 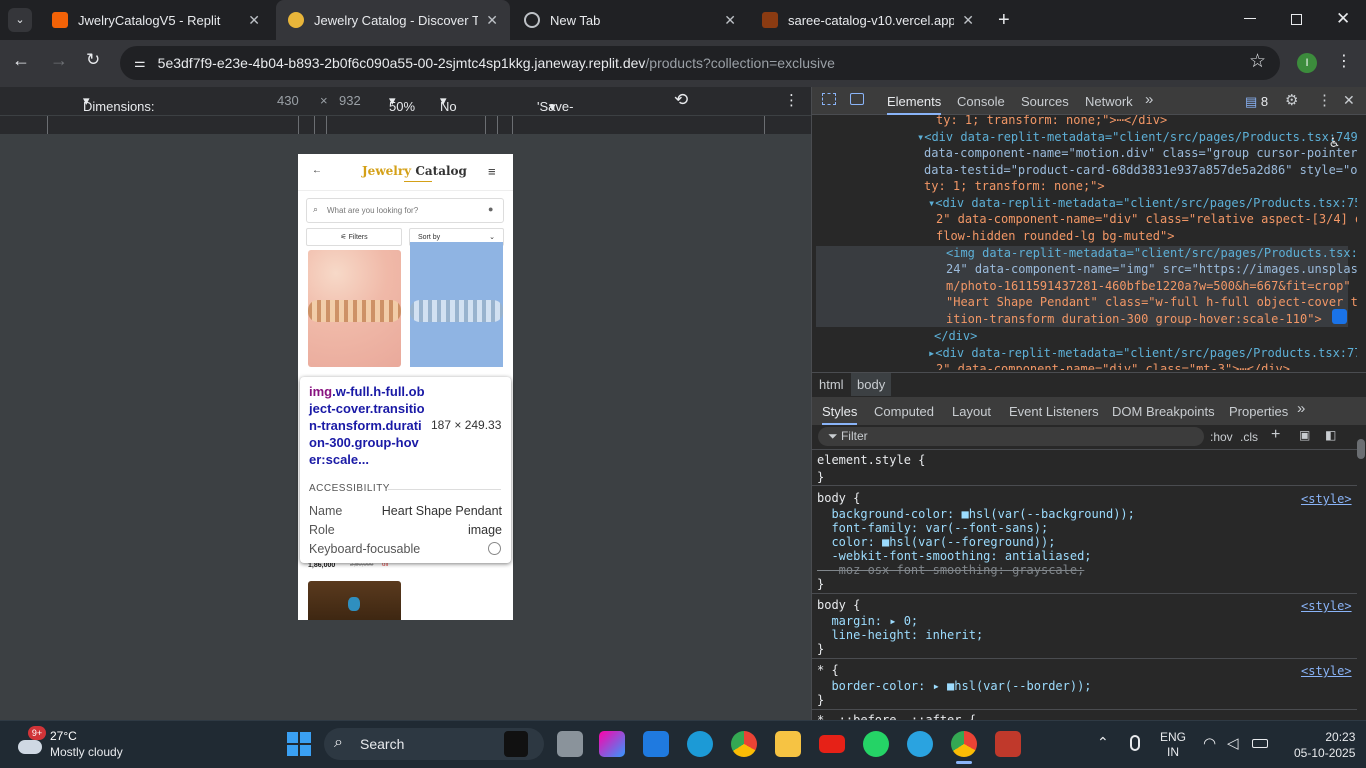 What do you see at coordinates (288, 100) in the screenshot?
I see `width-input: 430` at bounding box center [288, 100].